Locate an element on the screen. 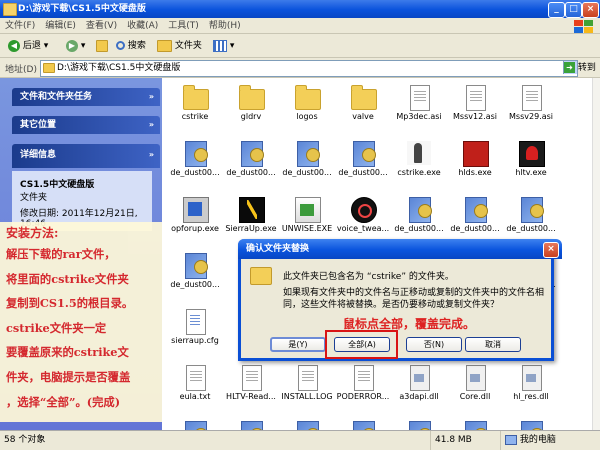 The height and width of the screenshot is (450, 600). panel-file-tasks: 文件和文件夹任务 » is located at coordinates (86, 97).